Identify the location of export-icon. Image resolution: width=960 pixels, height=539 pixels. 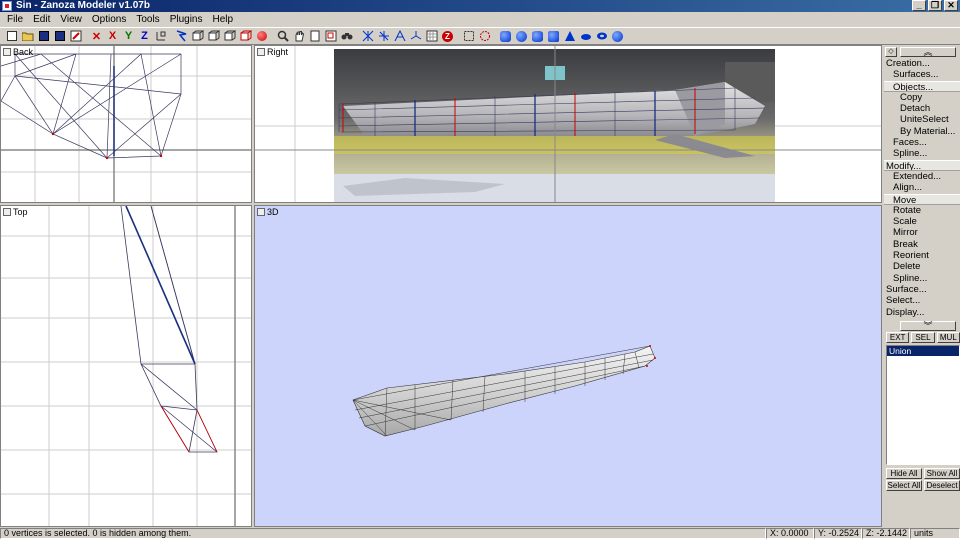
(75, 36).